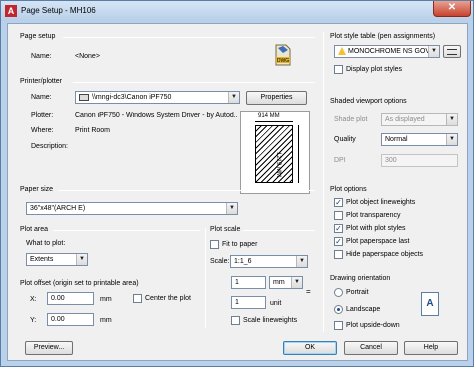 Image resolution: width=474 pixels, height=367 pixels. Describe the element at coordinates (348, 189) in the screenshot. I see `plot-options-group-title: Plot options` at that location.